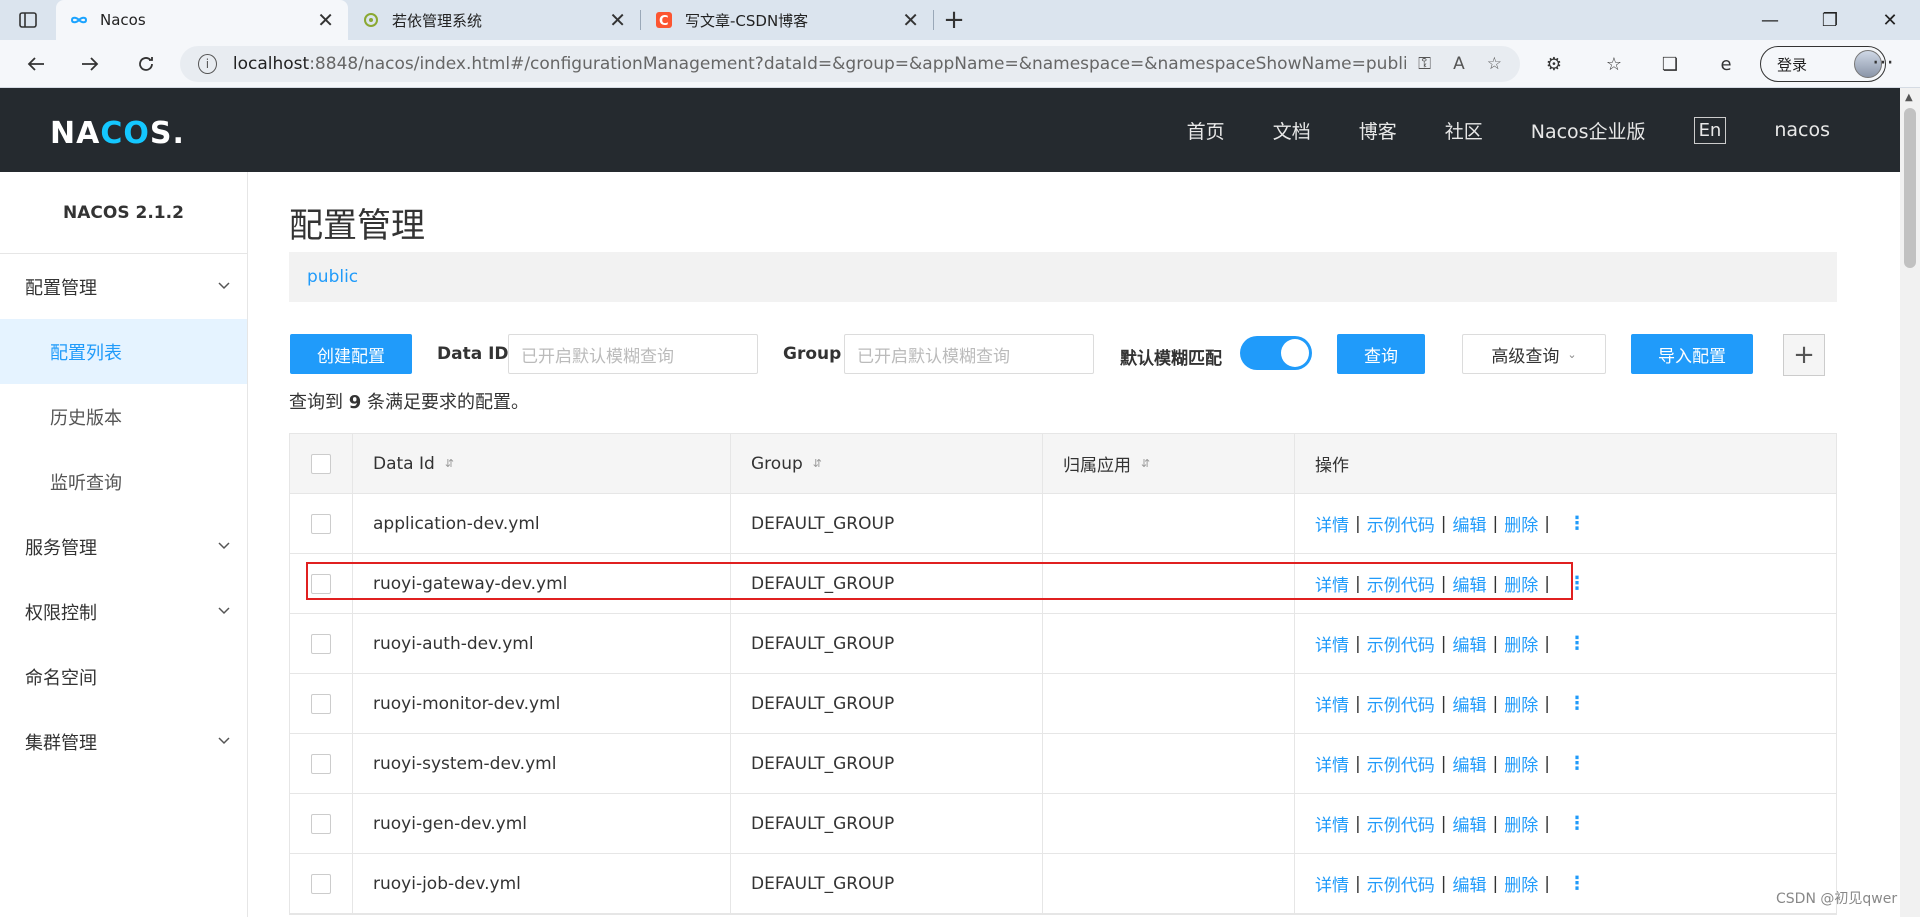  I want to click on create-config-button: 创建配置, so click(351, 354).